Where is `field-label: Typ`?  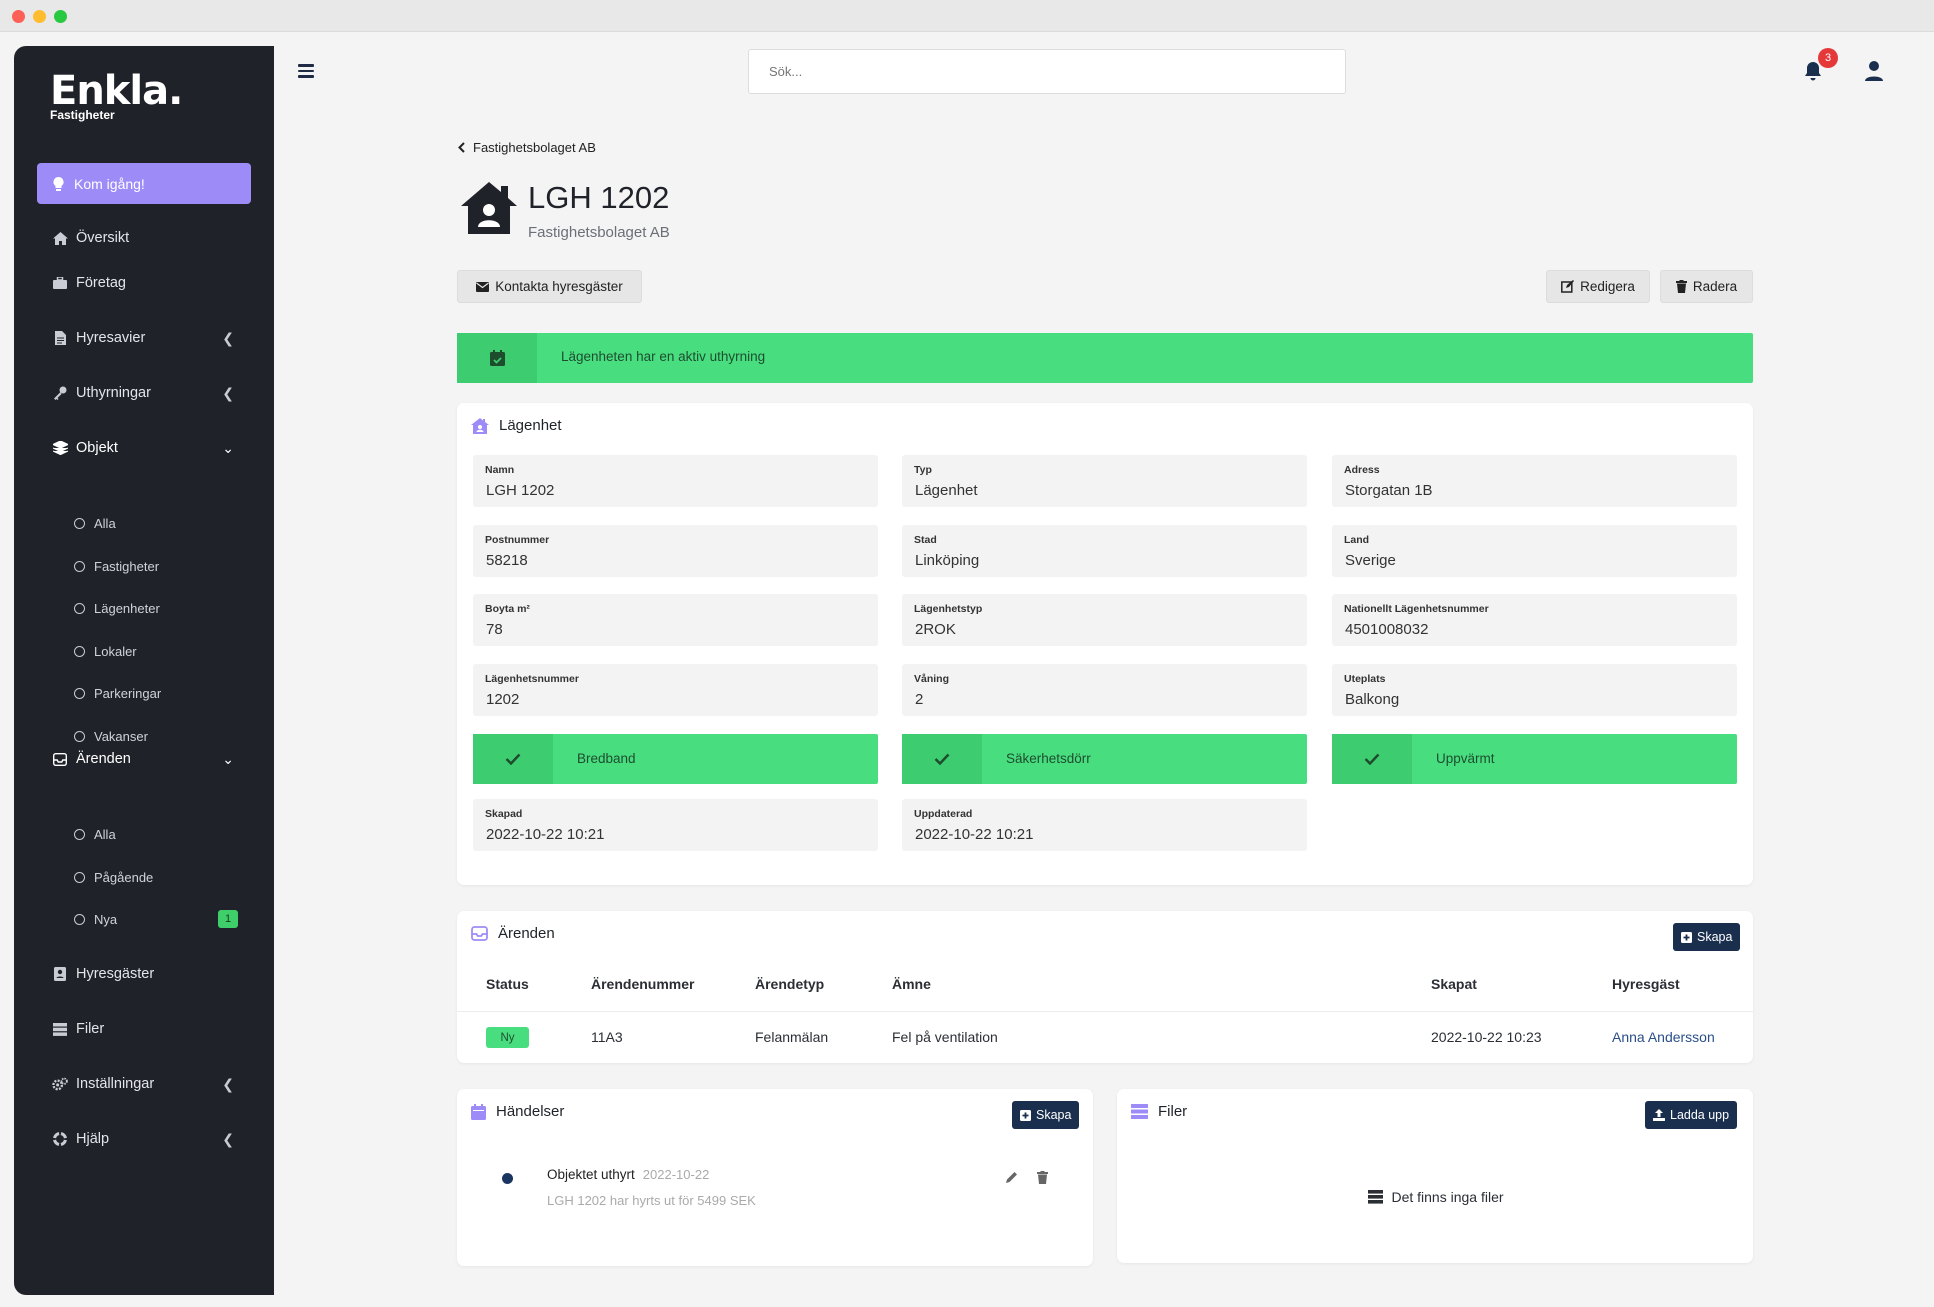 field-label: Typ is located at coordinates (923, 470).